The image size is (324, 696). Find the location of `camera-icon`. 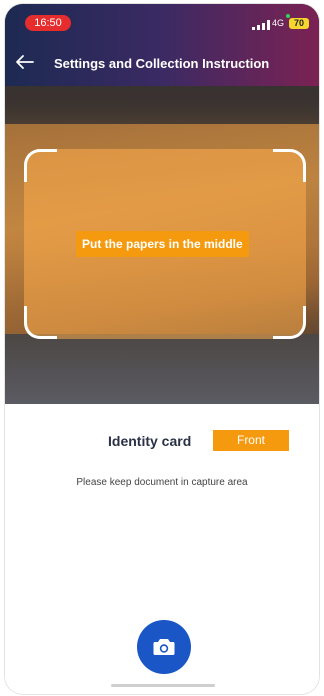

camera-icon is located at coordinates (164, 647).